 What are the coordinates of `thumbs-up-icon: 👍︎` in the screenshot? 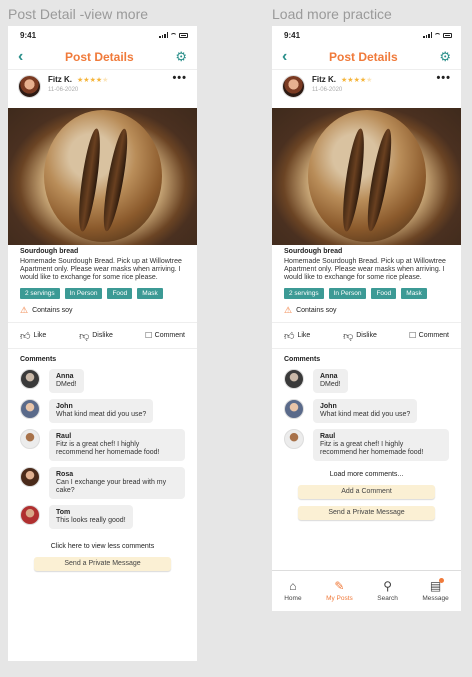 It's located at (25, 336).